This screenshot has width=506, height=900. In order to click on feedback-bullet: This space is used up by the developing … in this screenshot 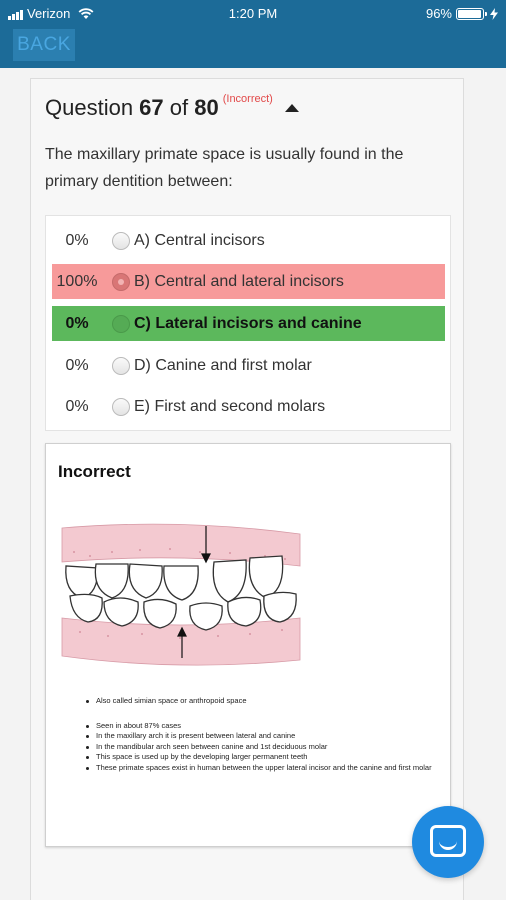, I will do `click(261, 757)`.